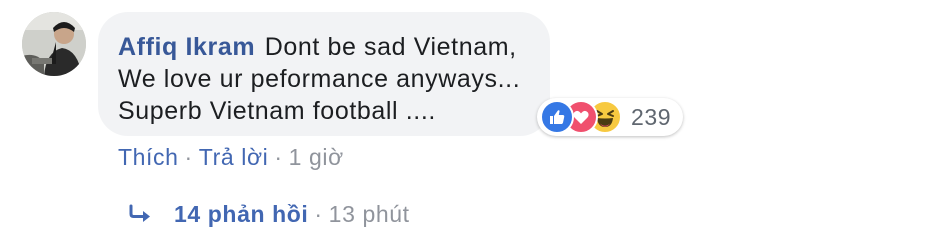 The height and width of the screenshot is (242, 940). Describe the element at coordinates (369, 213) in the screenshot. I see `replies-timestamp: 13 phút` at that location.